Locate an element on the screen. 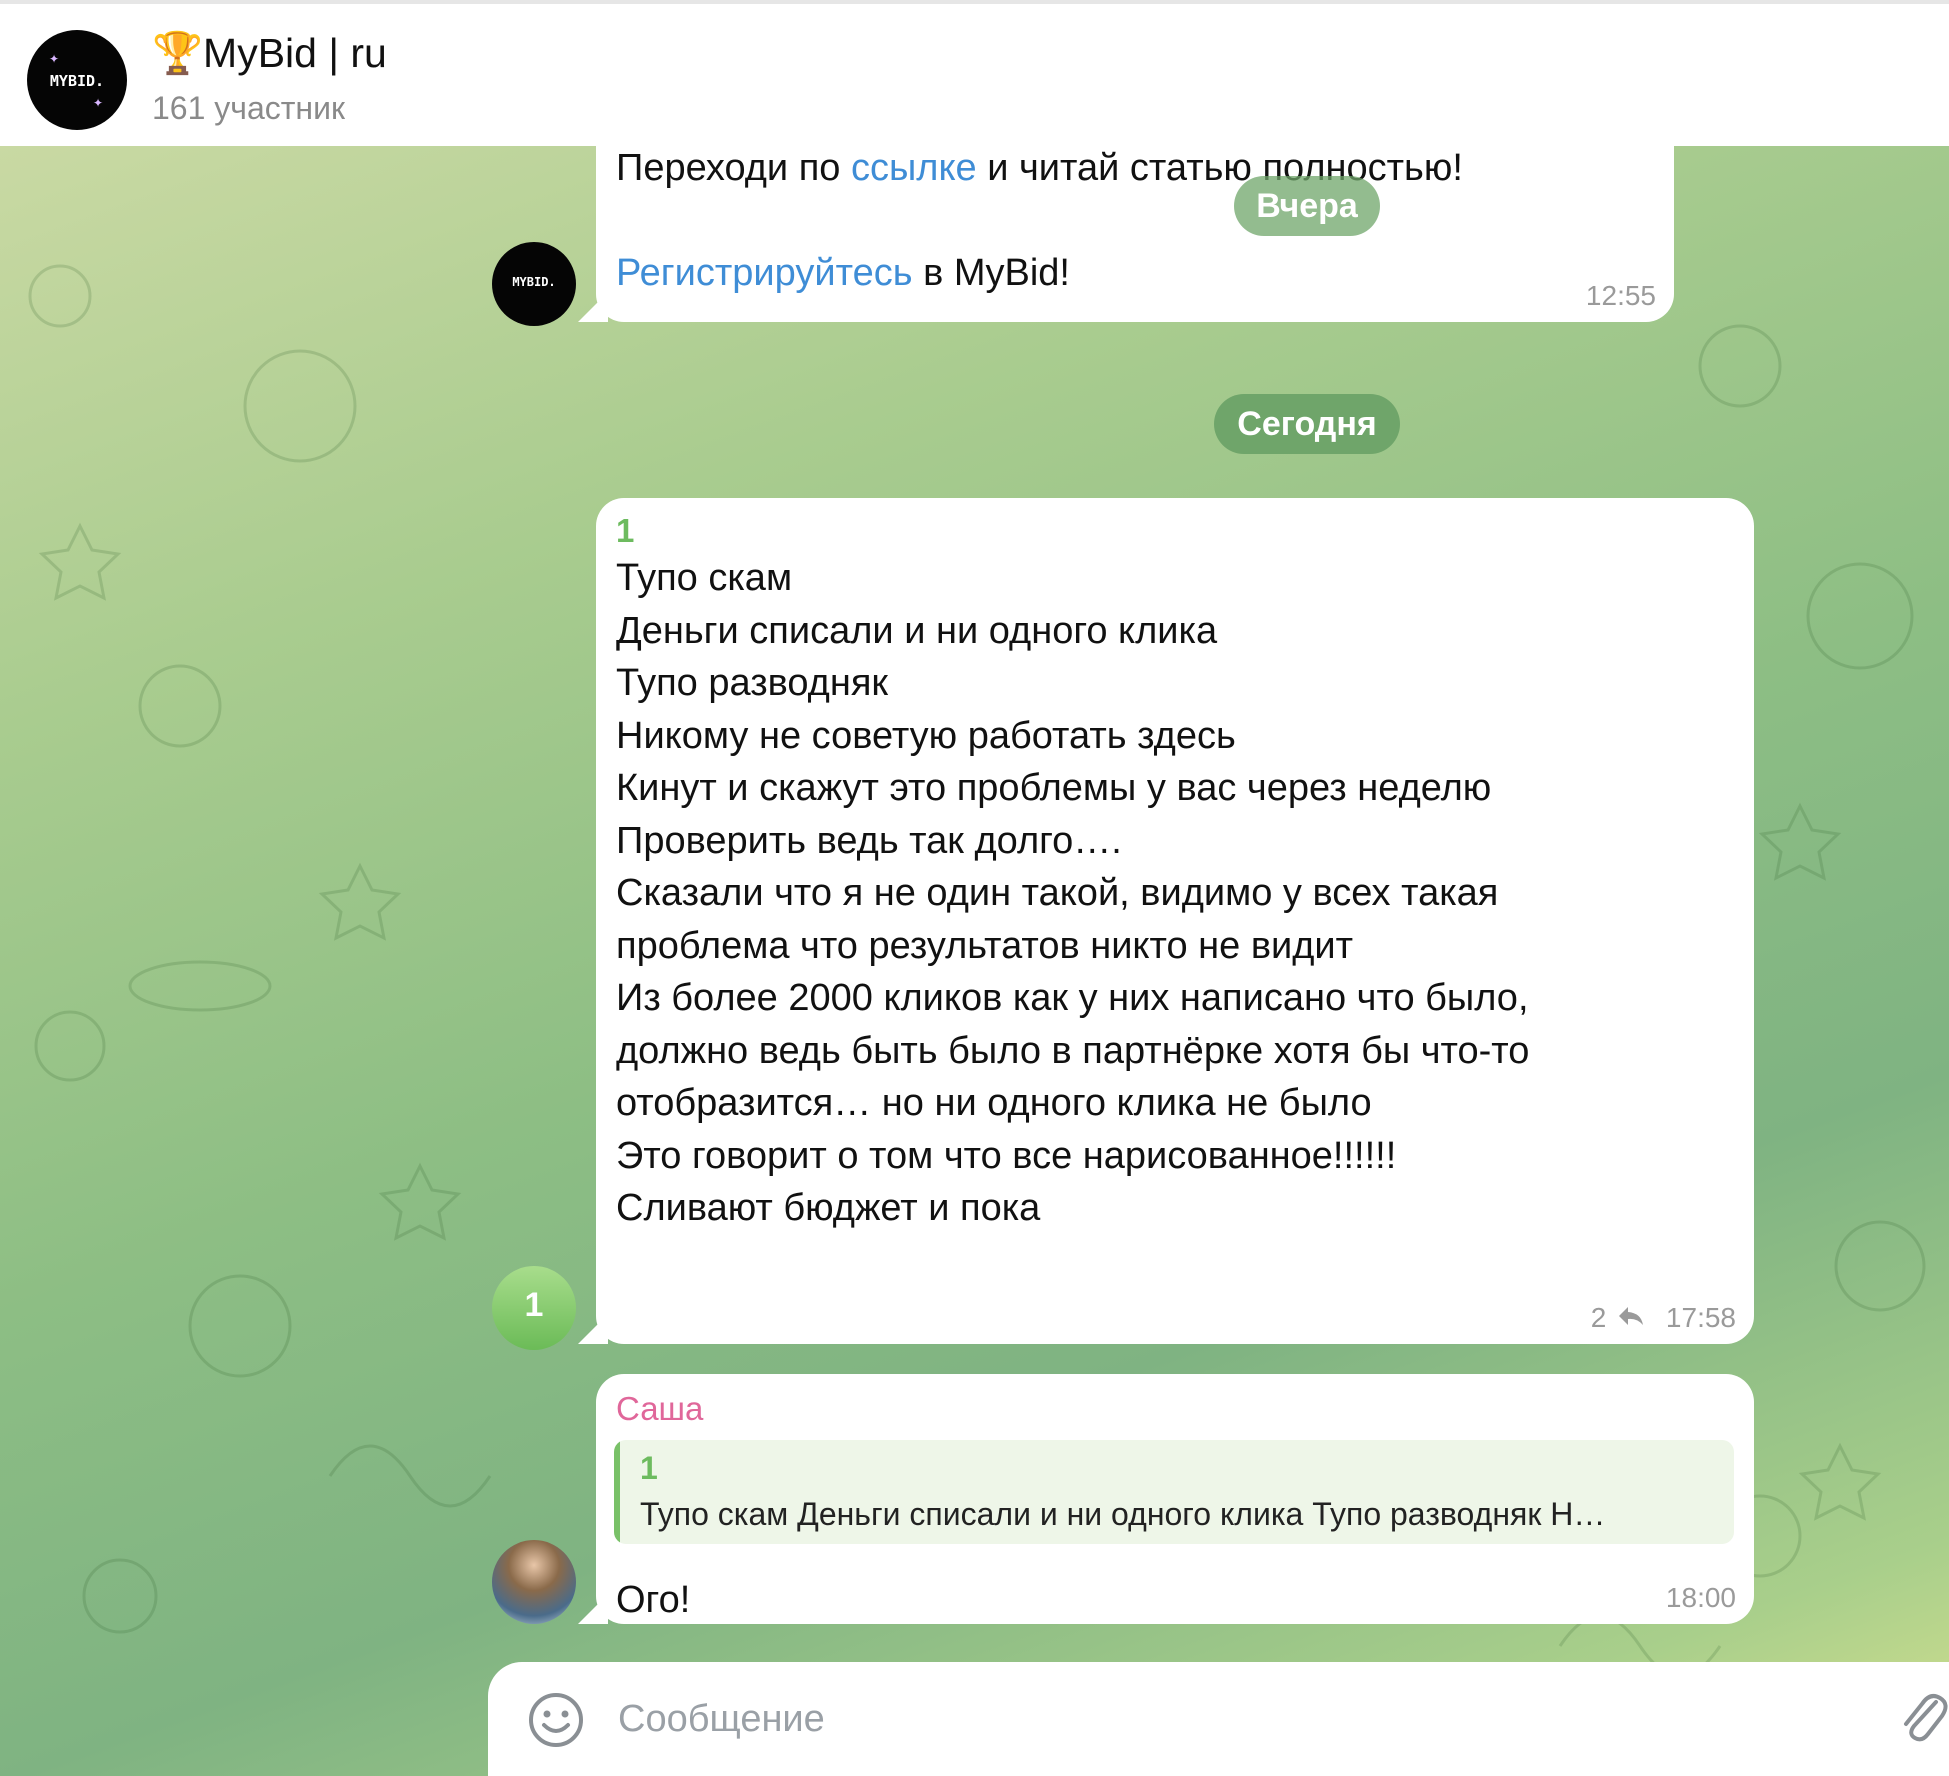  emoji-icon is located at coordinates (556, 1722).